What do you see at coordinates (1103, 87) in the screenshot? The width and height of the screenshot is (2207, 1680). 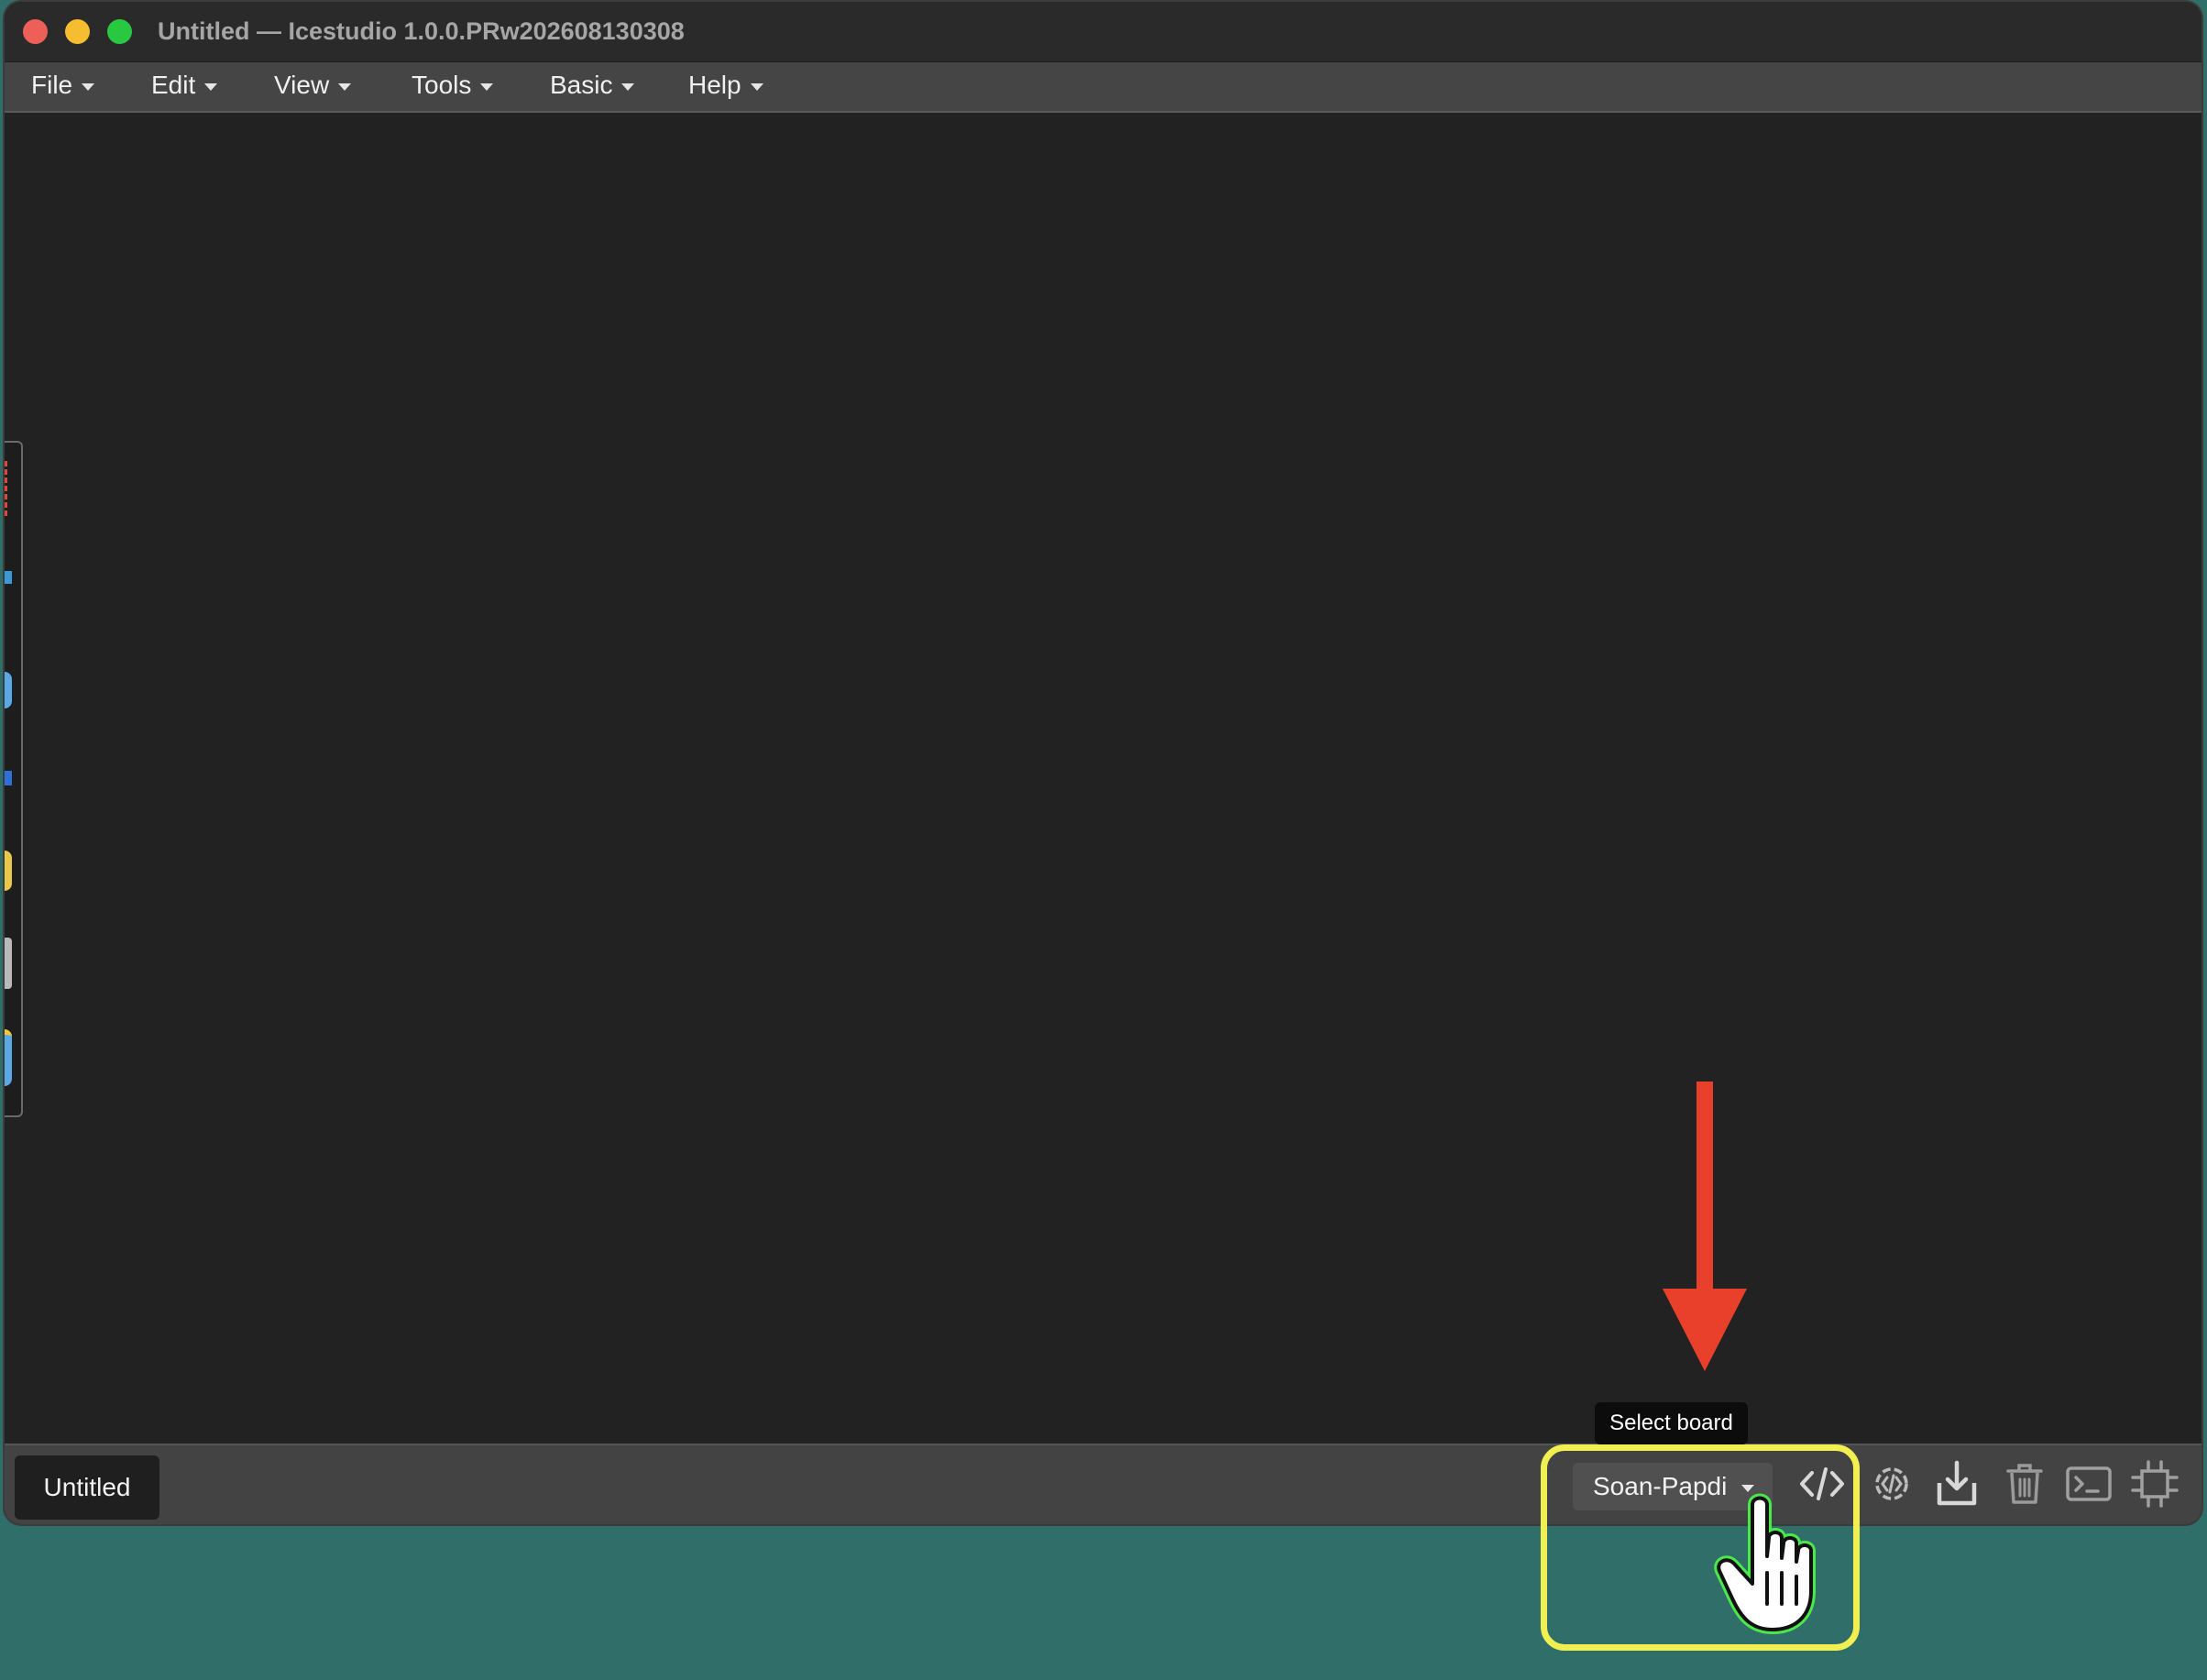 I see `menu-bar: File Edit View Tools Basic Help` at bounding box center [1103, 87].